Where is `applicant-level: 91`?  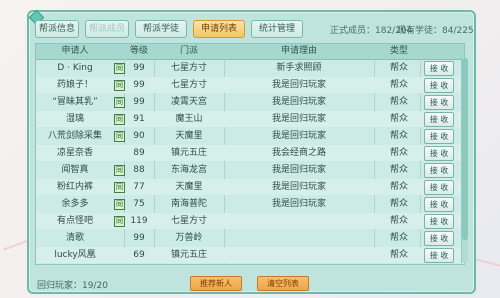
applicant-level: 91 is located at coordinates (139, 119).